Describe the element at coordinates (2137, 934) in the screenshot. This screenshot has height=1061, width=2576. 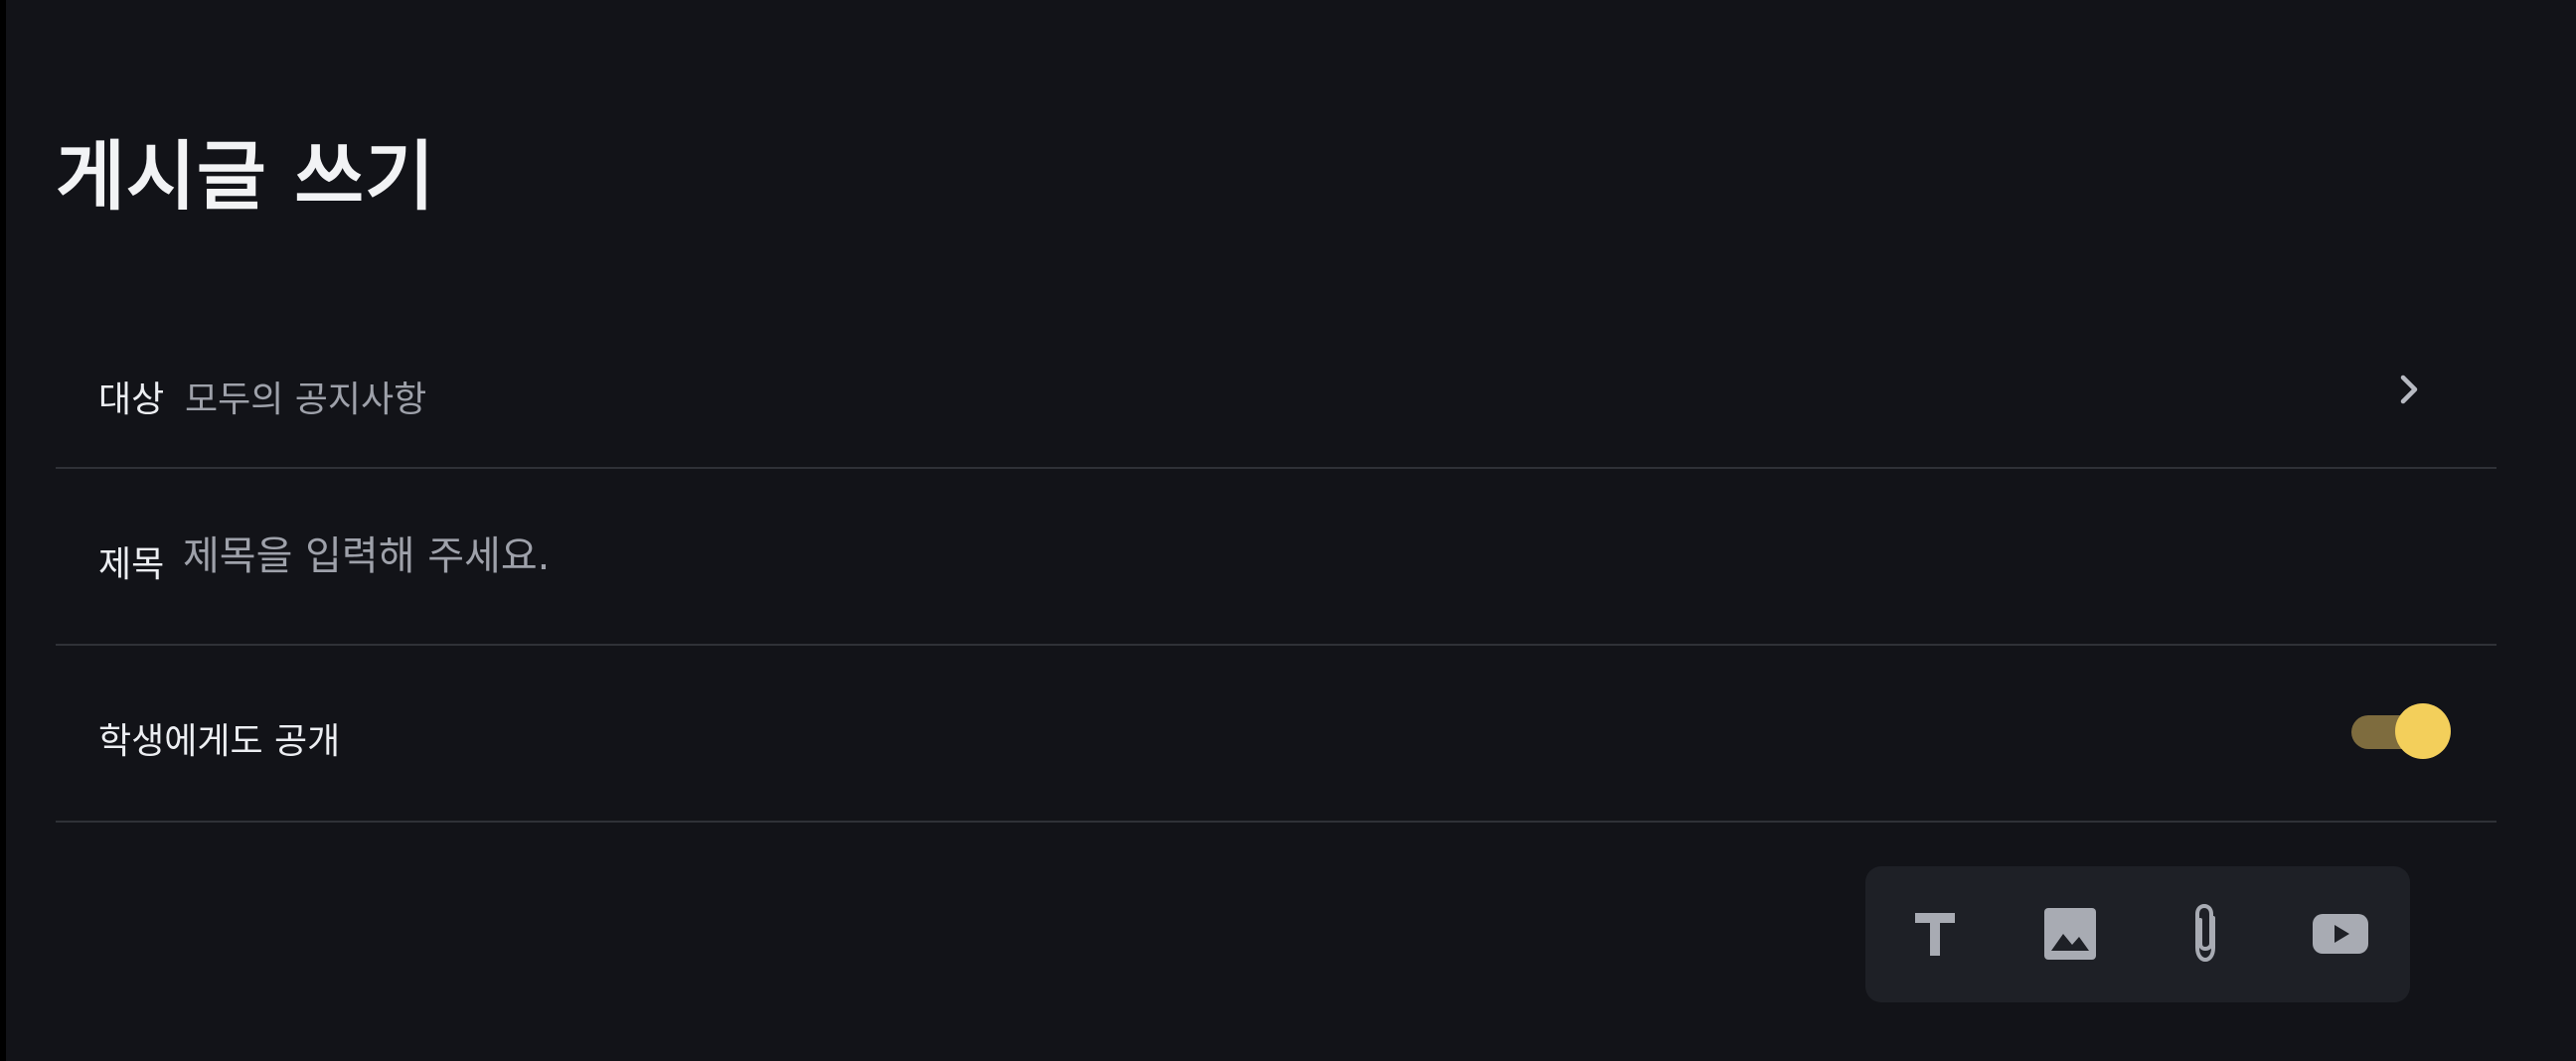
I see `editor-toolbar` at that location.